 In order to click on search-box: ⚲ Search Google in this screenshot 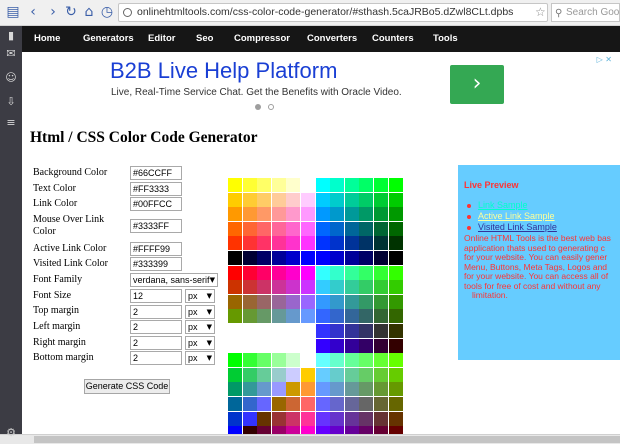, I will do `click(585, 12)`.